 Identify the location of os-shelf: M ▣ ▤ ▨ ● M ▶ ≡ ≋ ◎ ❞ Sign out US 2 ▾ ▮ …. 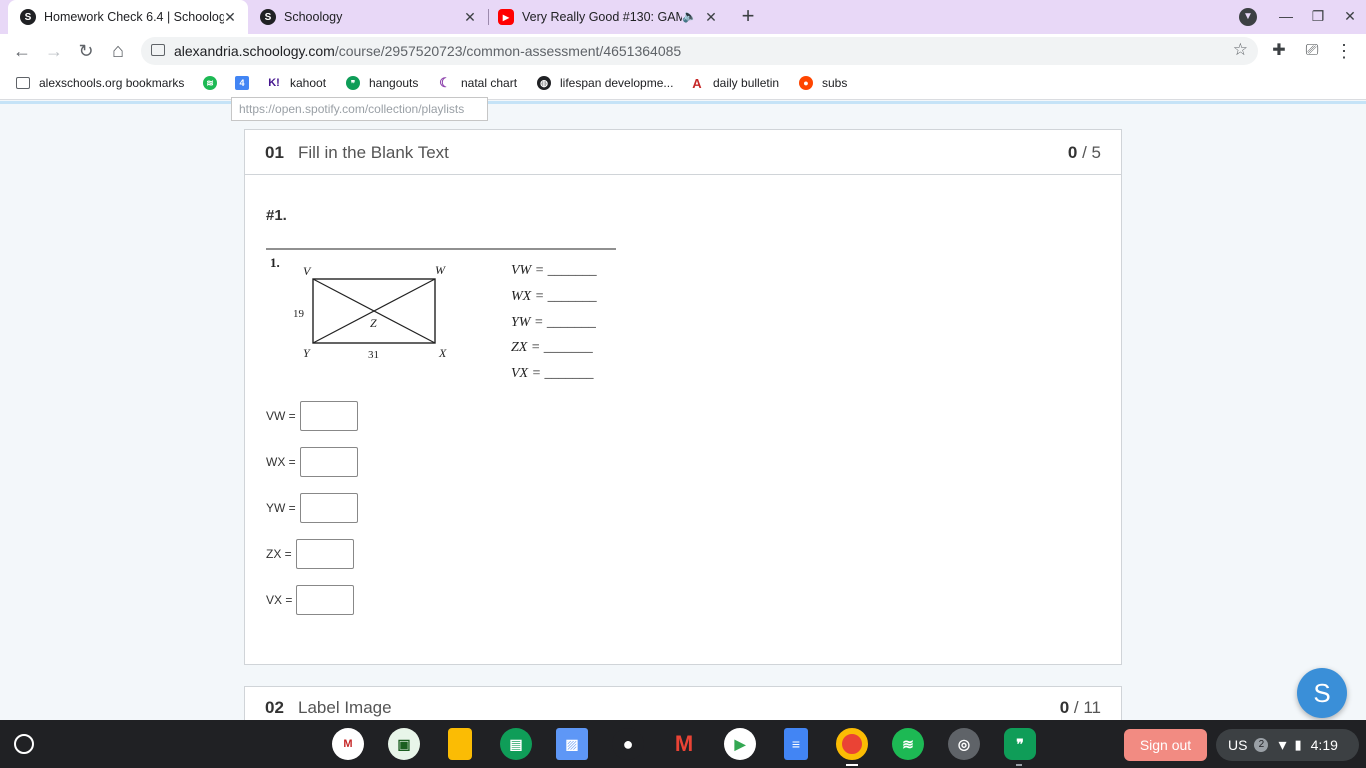
(683, 744).